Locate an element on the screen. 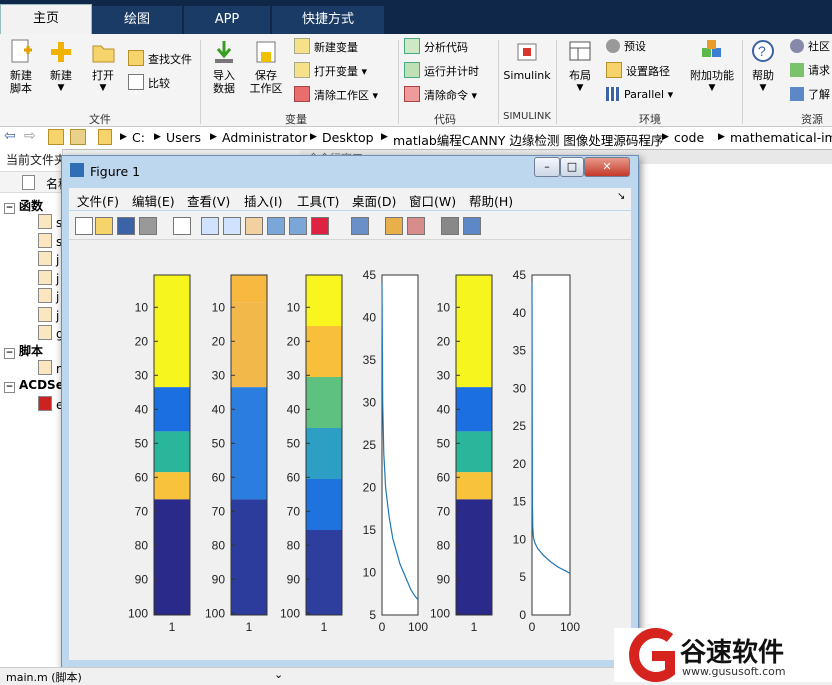 The height and width of the screenshot is (685, 832). pan-icon is located at coordinates (254, 226).